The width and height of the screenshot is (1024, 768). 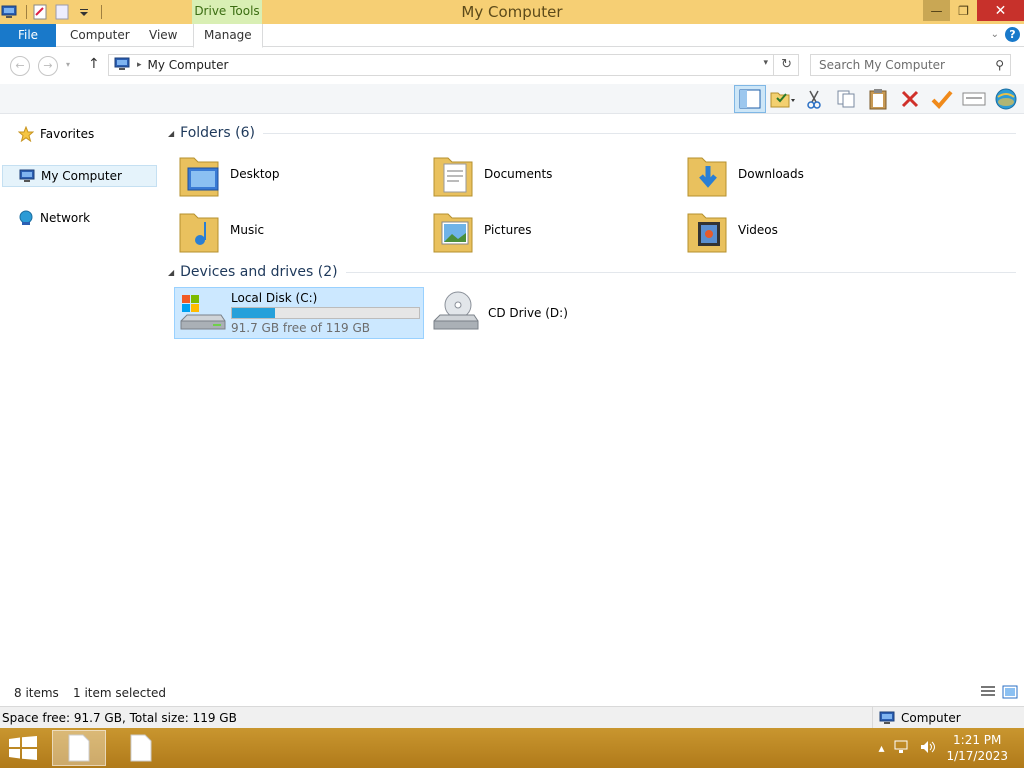 I want to click on checkmark-icon, so click(x=942, y=99).